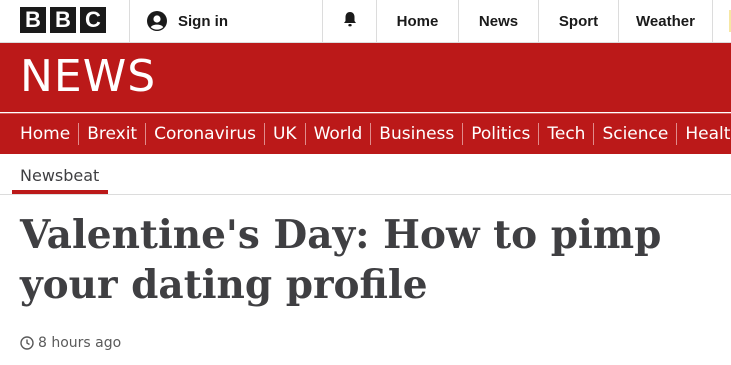 Image resolution: width=731 pixels, height=365 pixels. What do you see at coordinates (365, 174) in the screenshot?
I see `sub-nav: Newsbeat` at bounding box center [365, 174].